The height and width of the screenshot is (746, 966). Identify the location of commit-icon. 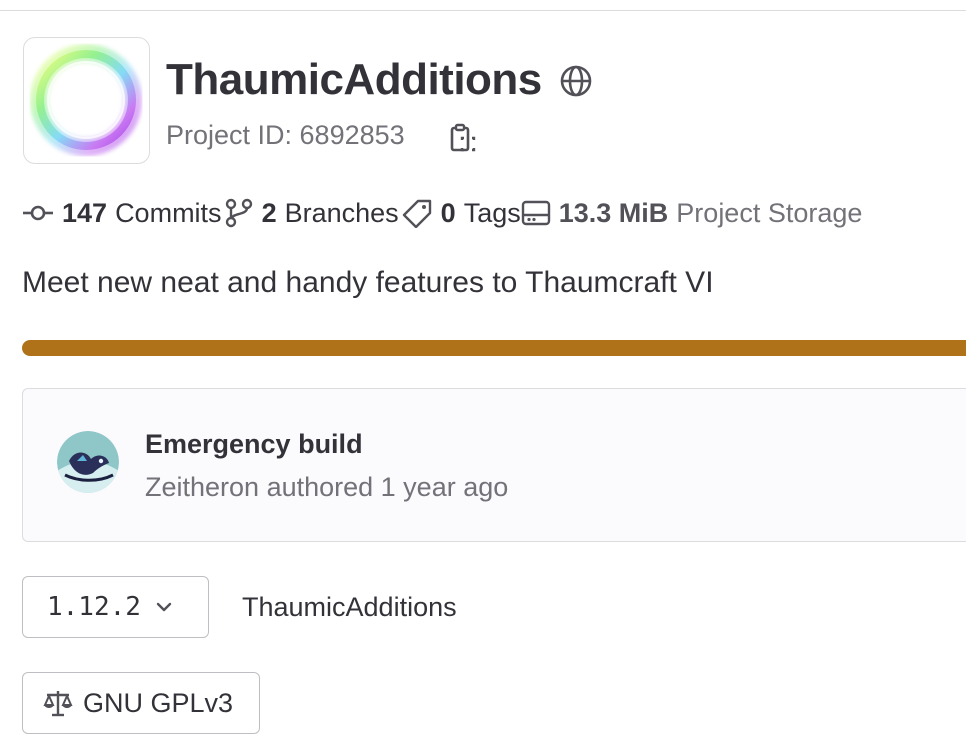
(38, 213).